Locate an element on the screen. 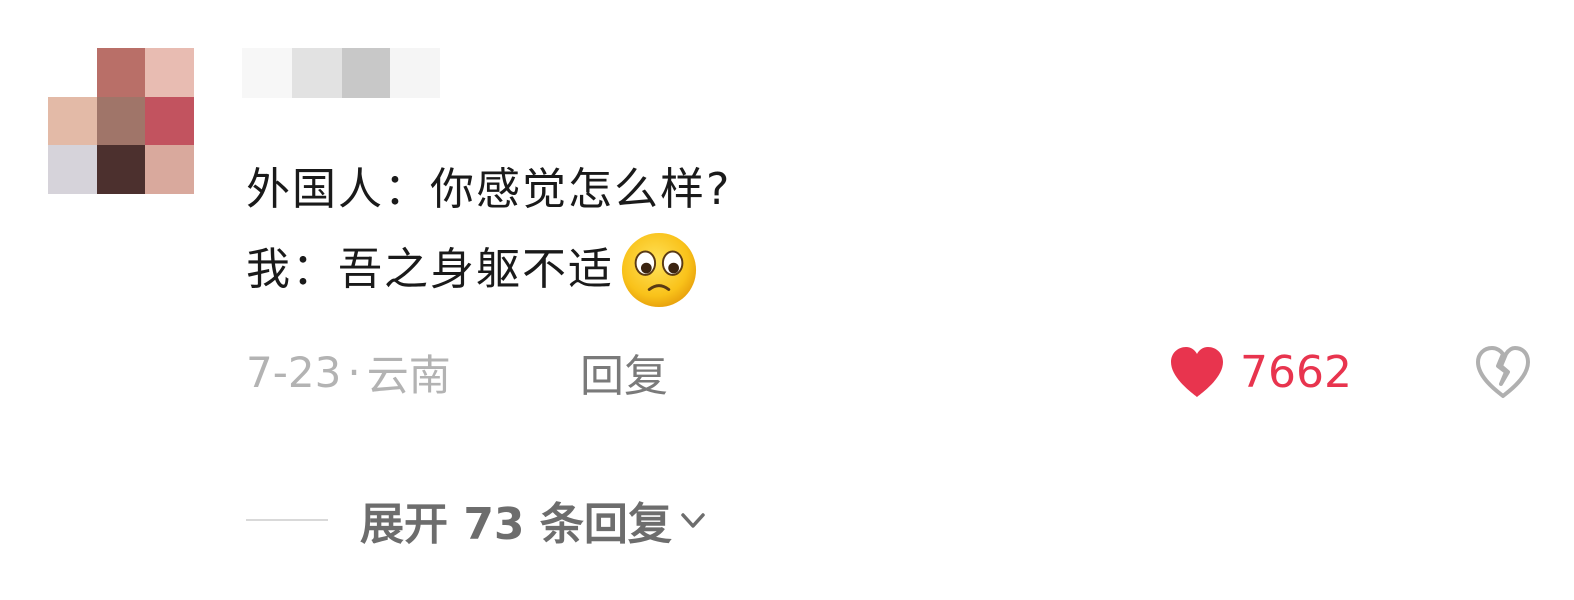 This screenshot has height=600, width=1574. reply-button: 回复 is located at coordinates (624, 372).